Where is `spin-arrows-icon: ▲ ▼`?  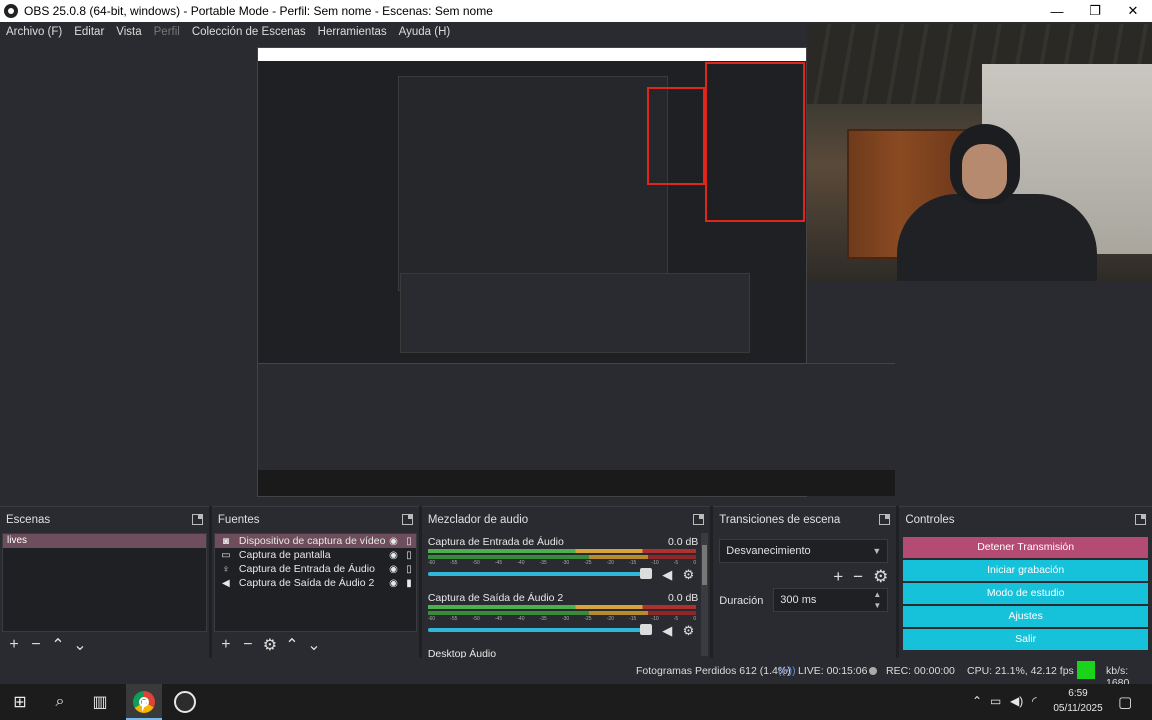
spin-arrows-icon: ▲ ▼ is located at coordinates (877, 600).